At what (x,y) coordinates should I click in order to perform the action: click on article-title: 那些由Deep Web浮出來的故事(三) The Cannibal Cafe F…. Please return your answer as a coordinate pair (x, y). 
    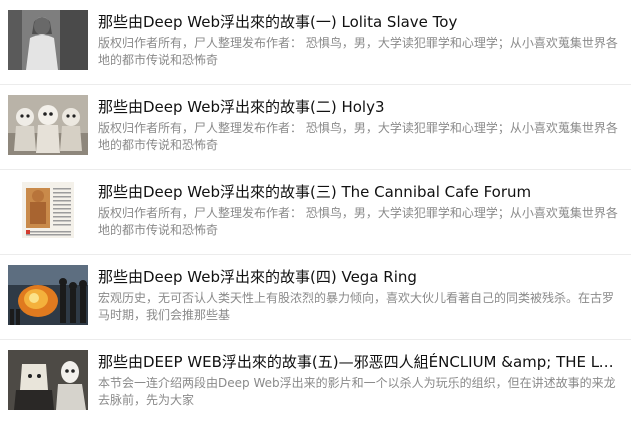
    Looking at the image, I should click on (358, 192).